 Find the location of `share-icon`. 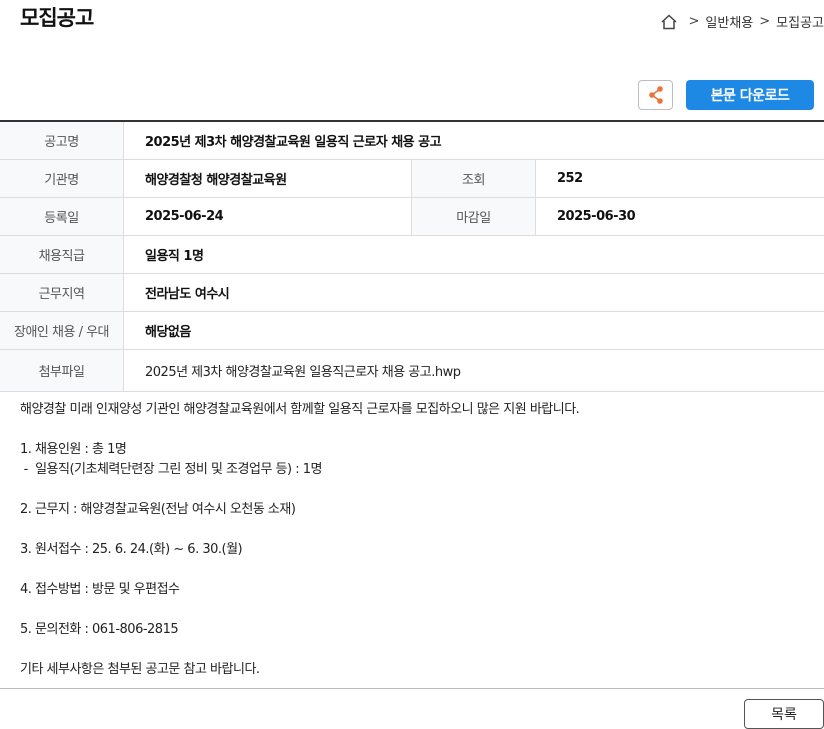

share-icon is located at coordinates (655, 95).